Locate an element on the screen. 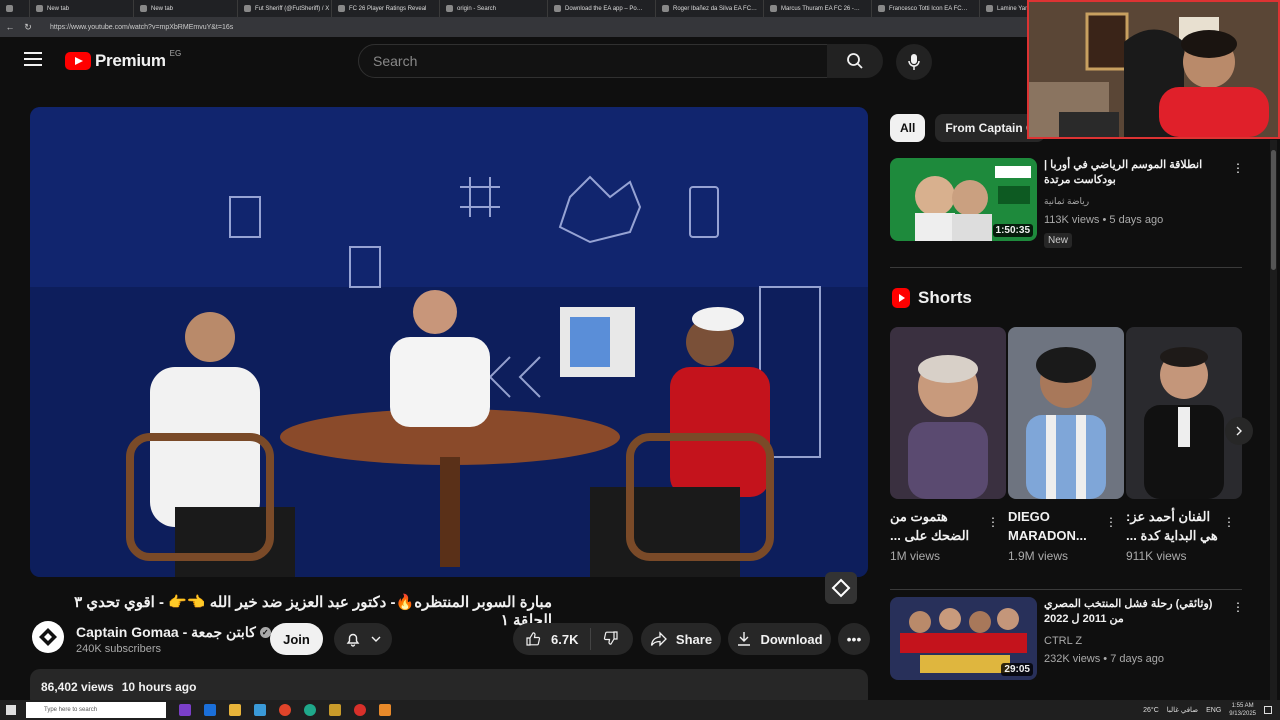 The image size is (1280, 720). reload-icon: ↻ is located at coordinates (28, 27).